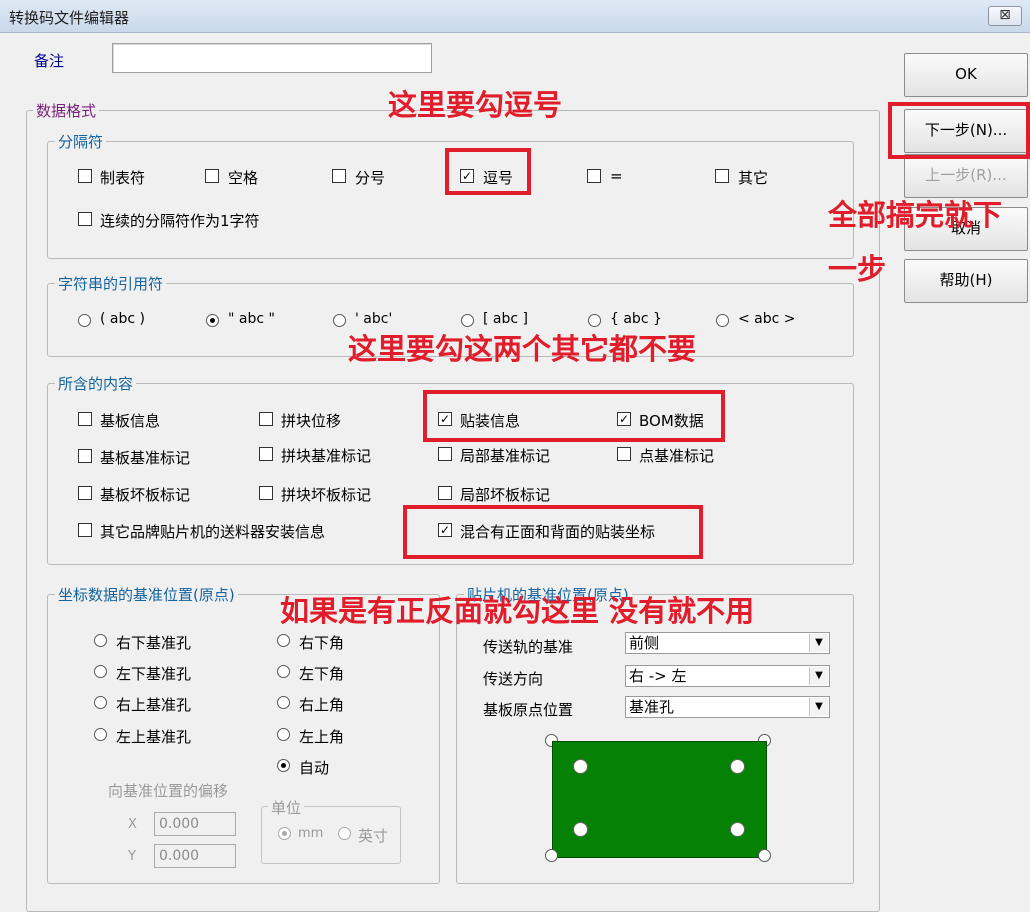 This screenshot has height=912, width=1030. Describe the element at coordinates (132, 856) in the screenshot. I see `offset-y-label: Y` at that location.